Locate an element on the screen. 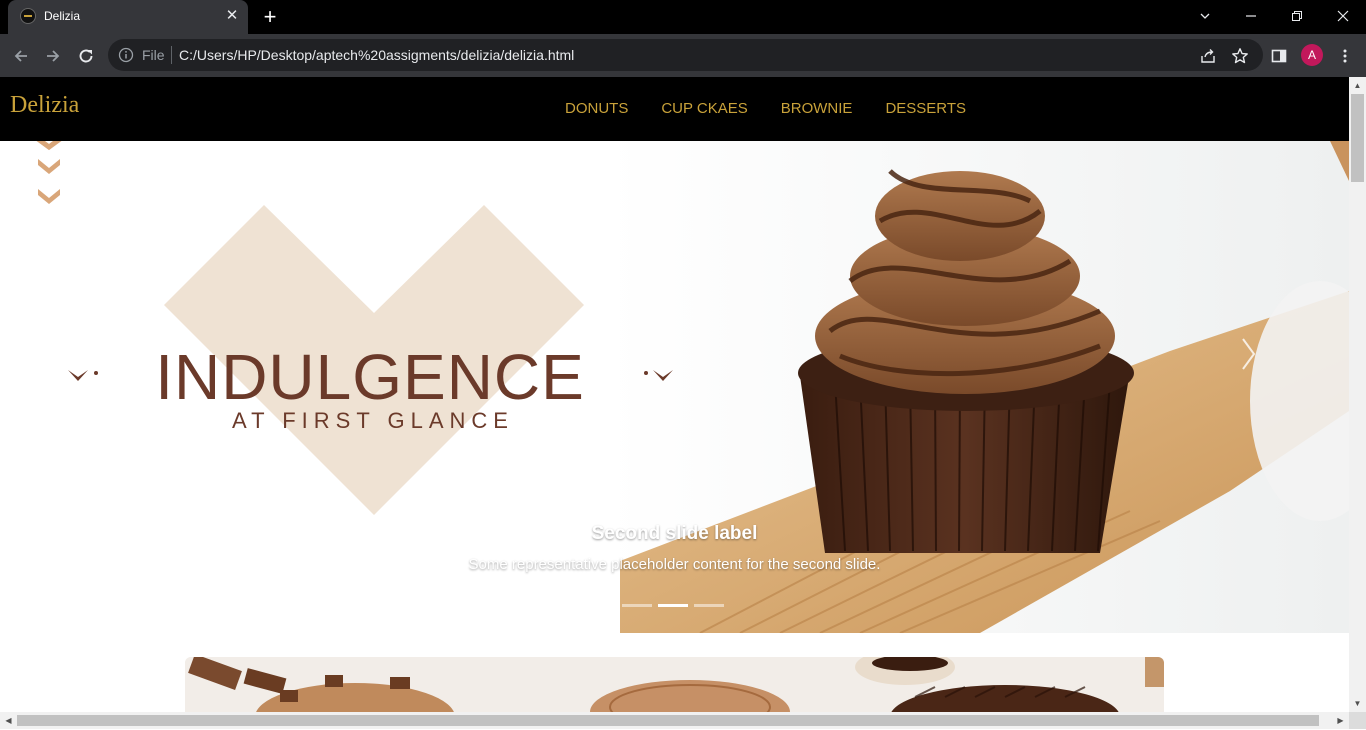 This screenshot has height=730, width=1366. site-nav-links: DONUTS CUP CKAES BROWNIE DESSERTS is located at coordinates (765, 108).